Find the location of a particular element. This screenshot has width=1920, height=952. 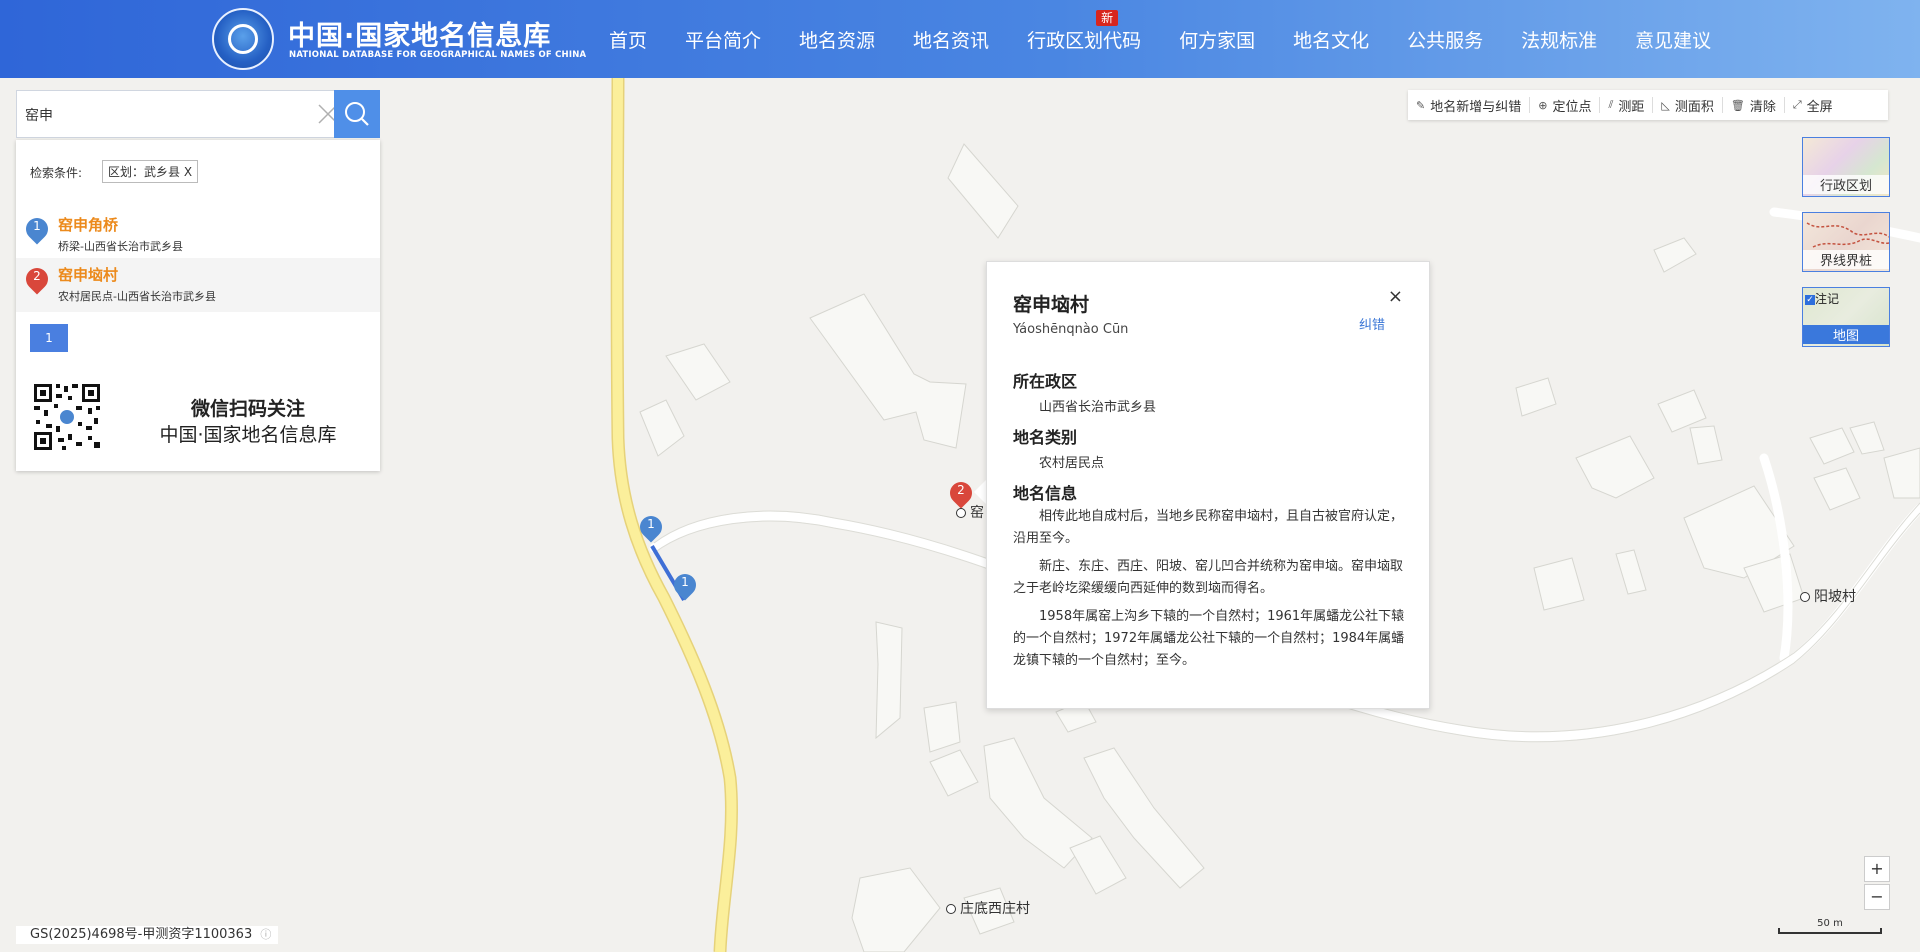

search-box is located at coordinates (198, 114).